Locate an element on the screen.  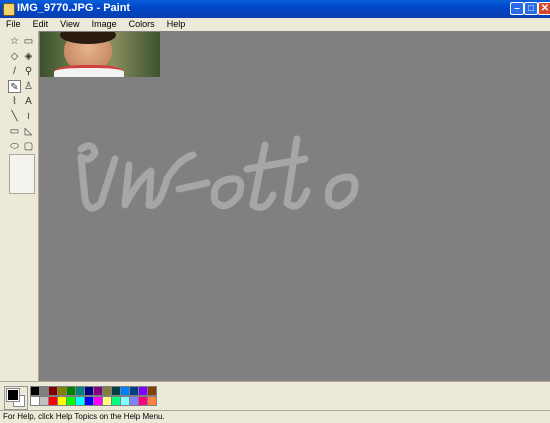
window-title: IMG_9770.JPG - Paint is located at coordinates (74, 8).